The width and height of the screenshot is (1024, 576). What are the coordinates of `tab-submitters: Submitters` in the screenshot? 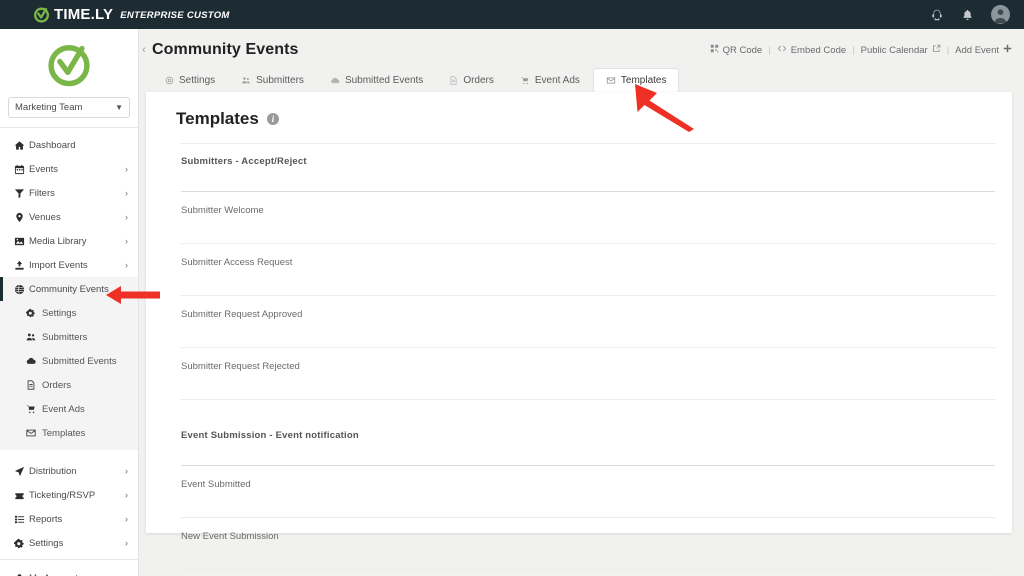 It's located at (272, 80).